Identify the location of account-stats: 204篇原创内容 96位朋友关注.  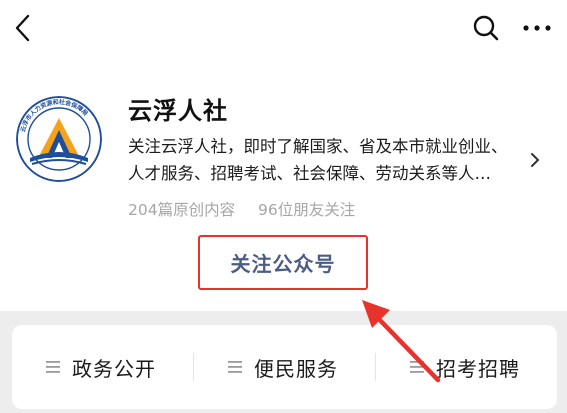
(241, 209).